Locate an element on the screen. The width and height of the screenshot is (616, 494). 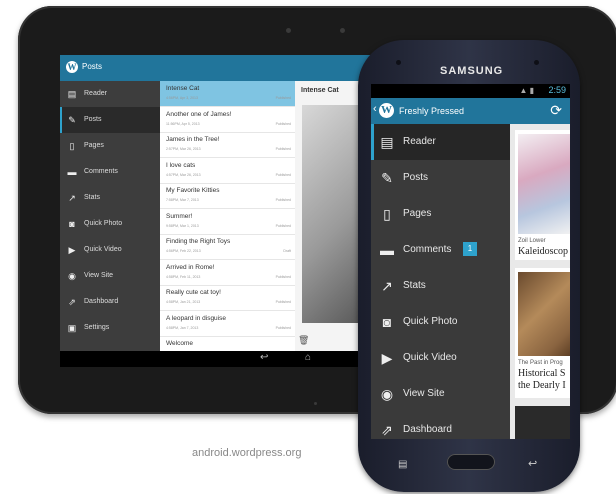
post-date: 4:57PM, Mar 26, 2013 is located at coordinates (183, 174).